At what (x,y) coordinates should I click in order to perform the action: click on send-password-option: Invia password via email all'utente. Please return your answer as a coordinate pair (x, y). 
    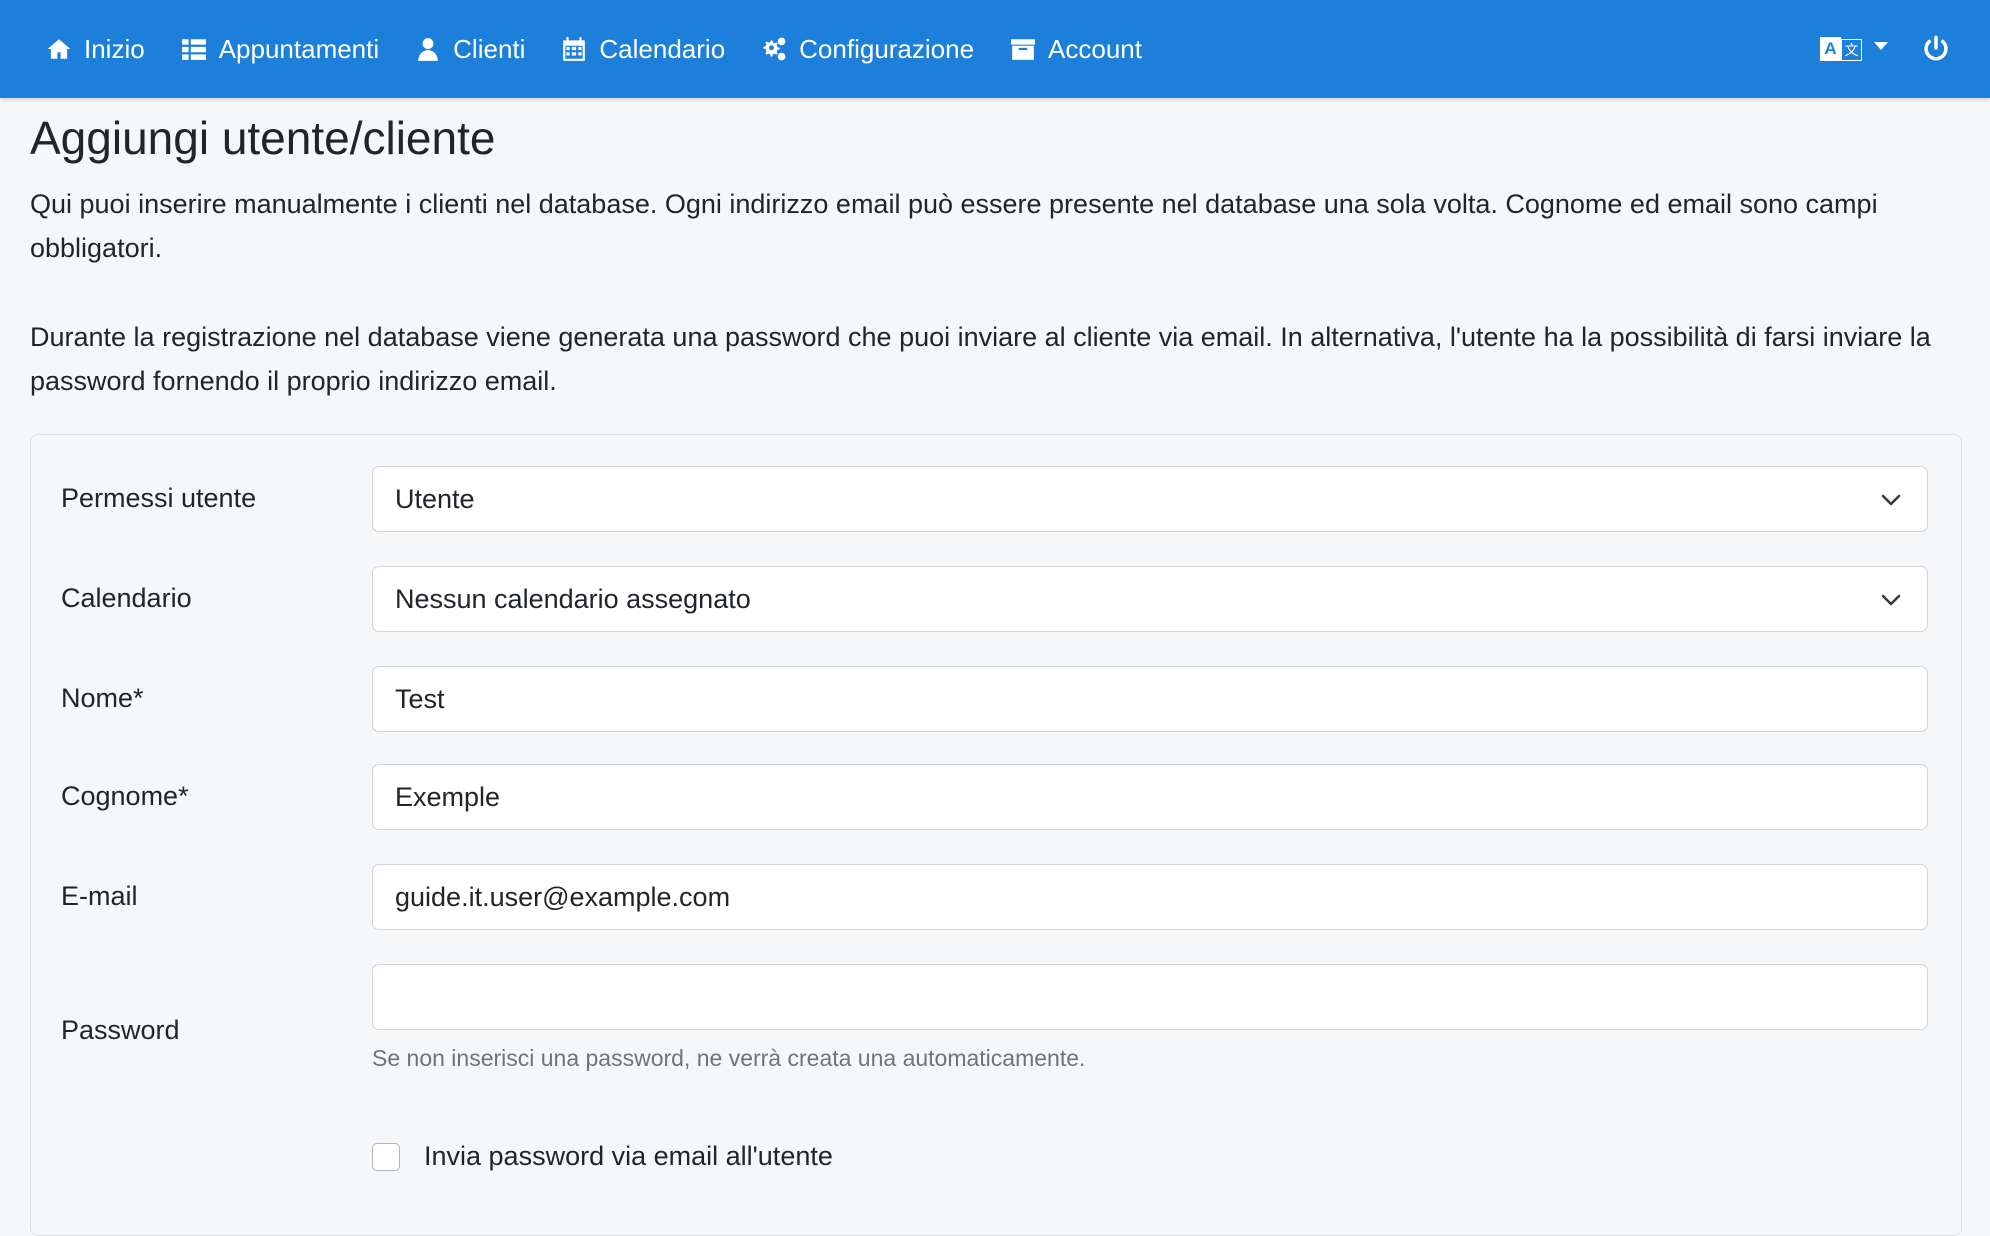
    Looking at the image, I should click on (602, 1156).